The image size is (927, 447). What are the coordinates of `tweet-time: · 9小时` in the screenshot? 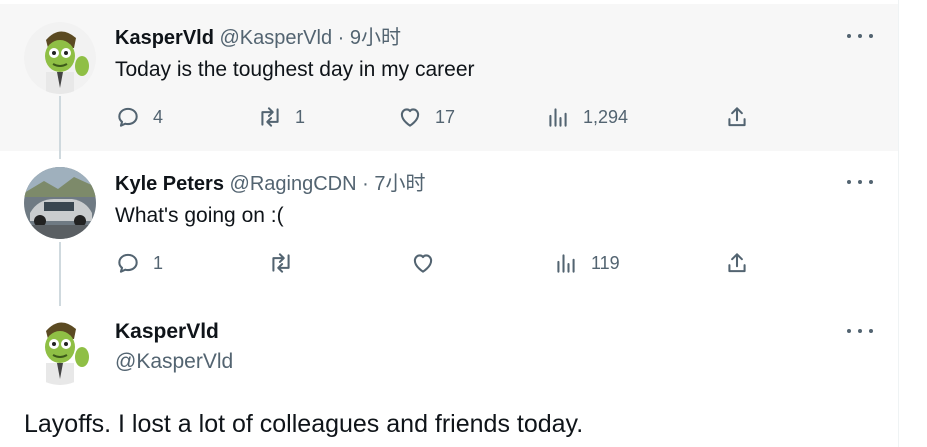 It's located at (366, 38).